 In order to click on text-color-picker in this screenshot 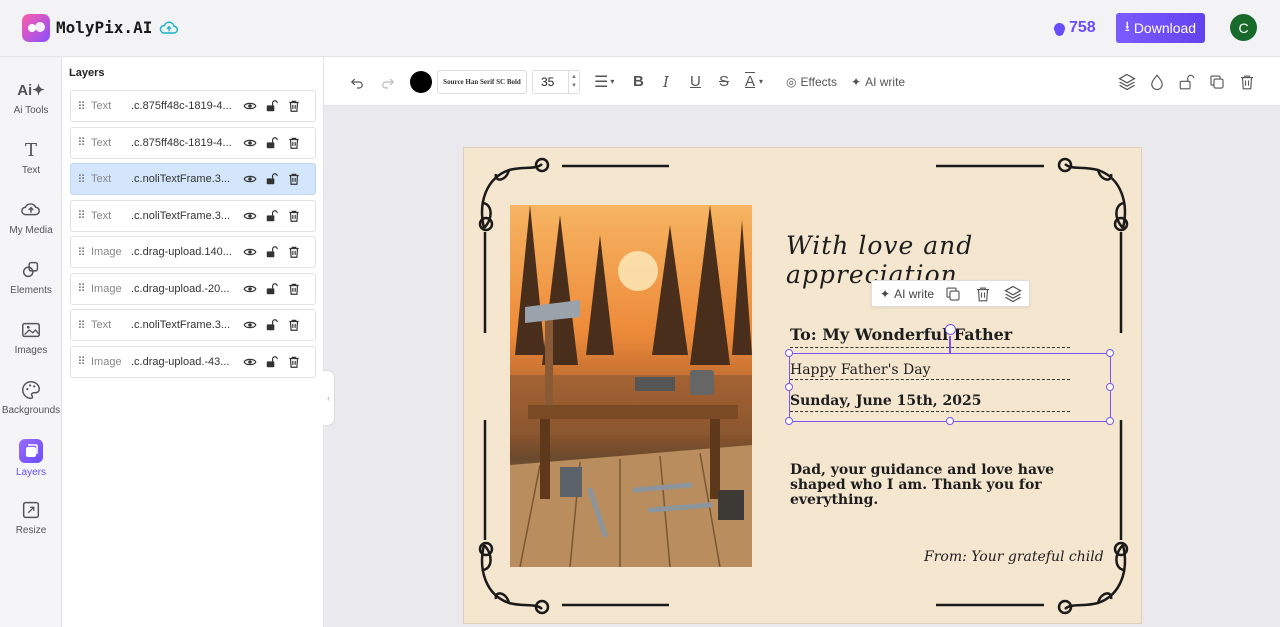, I will do `click(421, 81)`.